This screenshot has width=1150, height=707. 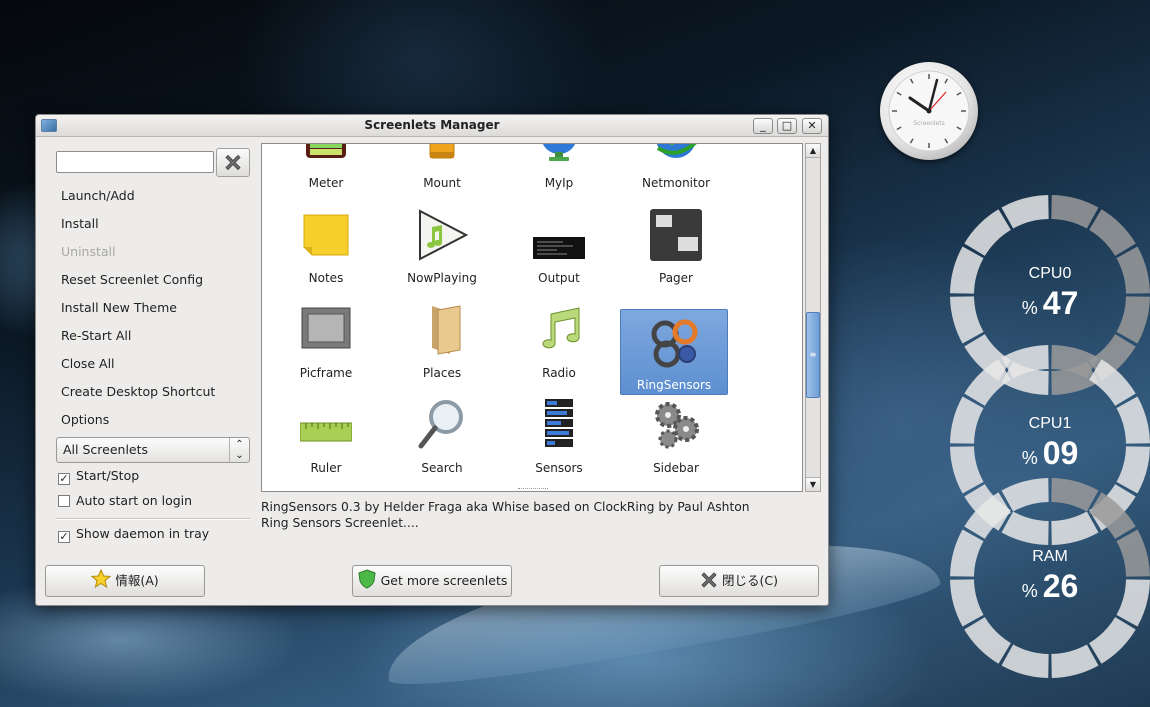 I want to click on close-icon, so click(x=709, y=580).